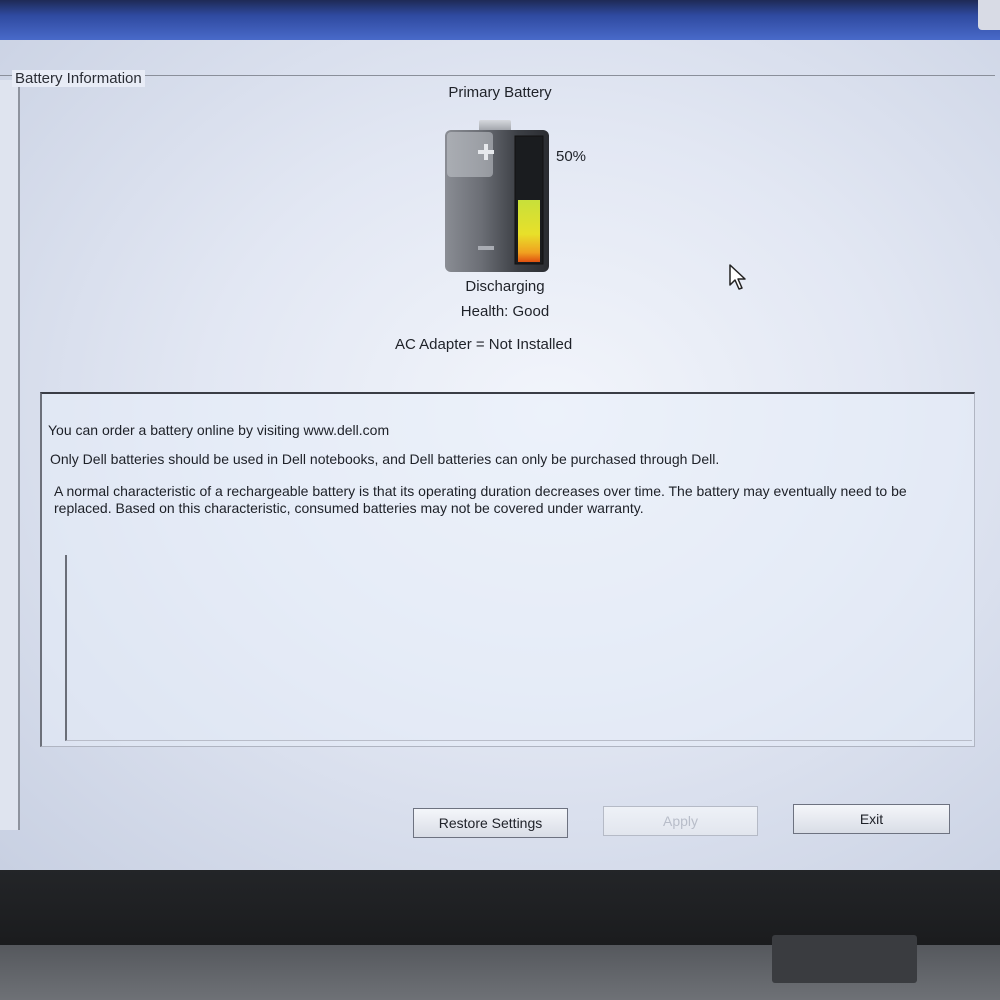  Describe the element at coordinates (497, 196) in the screenshot. I see `battery-icon` at that location.